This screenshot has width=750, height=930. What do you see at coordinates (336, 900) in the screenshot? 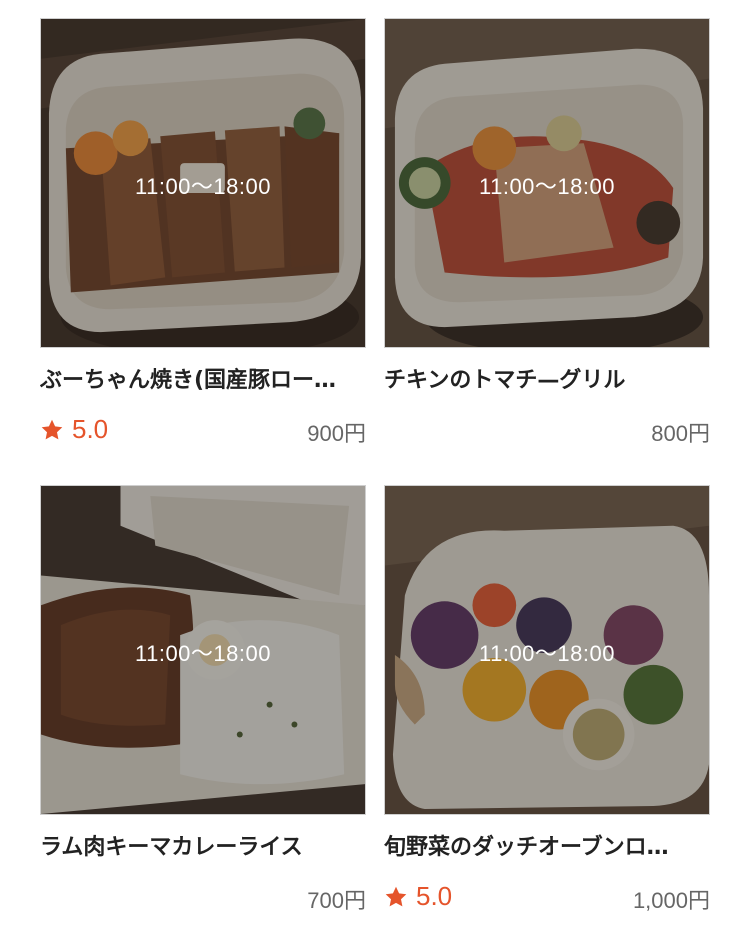
I see `price: 700円` at bounding box center [336, 900].